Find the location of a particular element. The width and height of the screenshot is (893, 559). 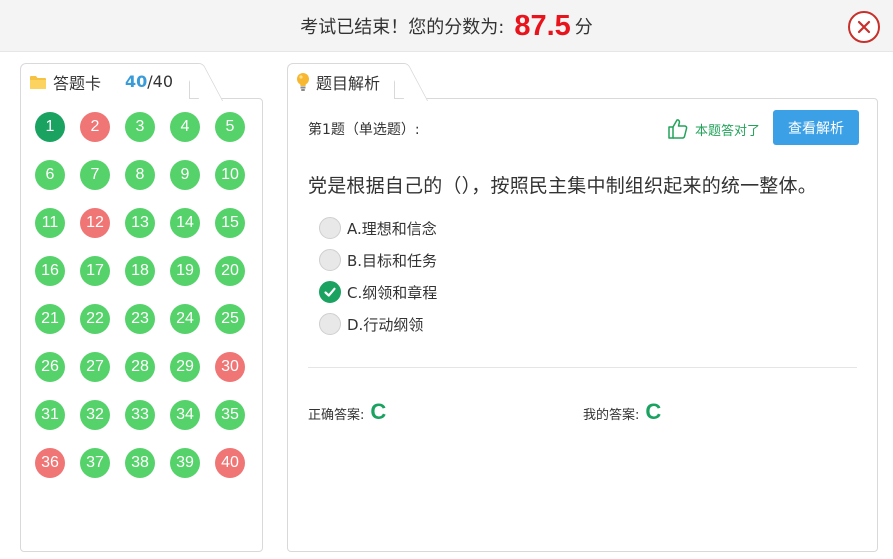

score-message: 考试已结束！您的分数为: 87.5 分 is located at coordinates (446, 26).